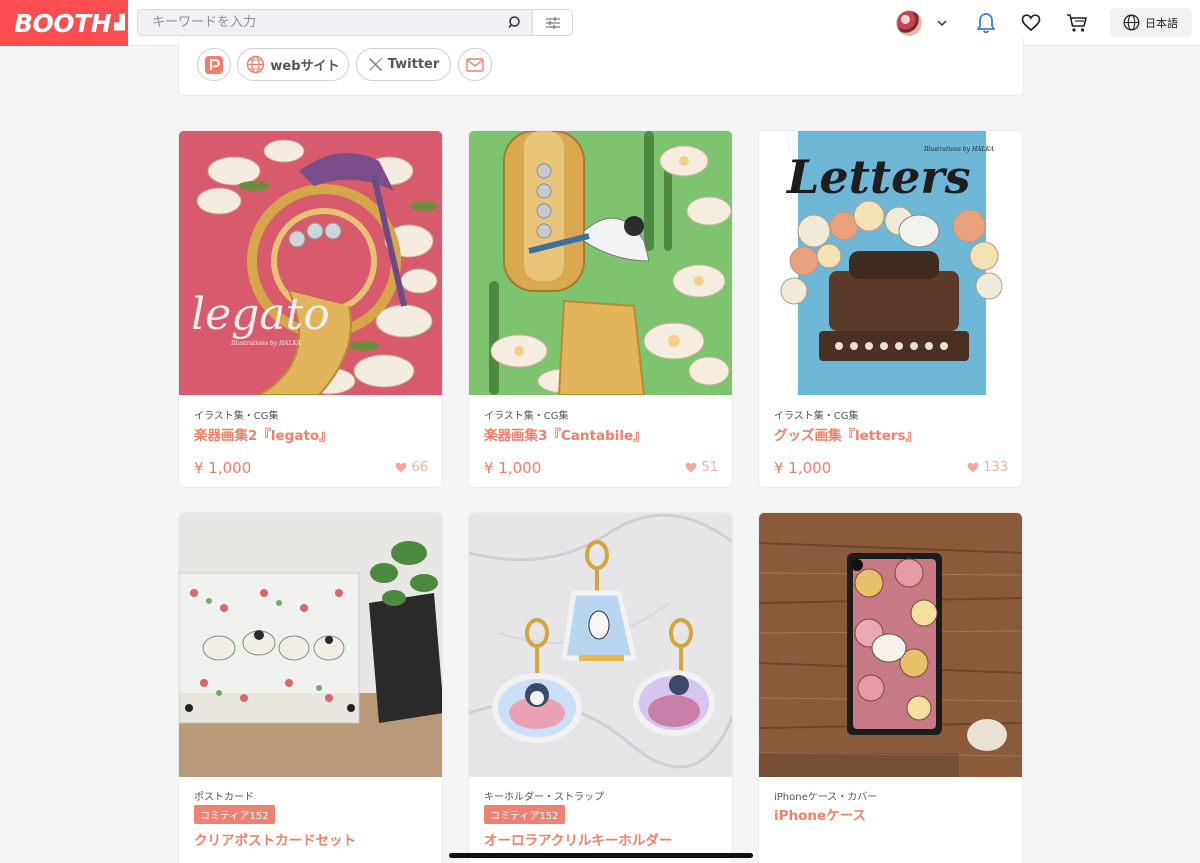  I want to click on pixiv-link-button, so click(214, 64).